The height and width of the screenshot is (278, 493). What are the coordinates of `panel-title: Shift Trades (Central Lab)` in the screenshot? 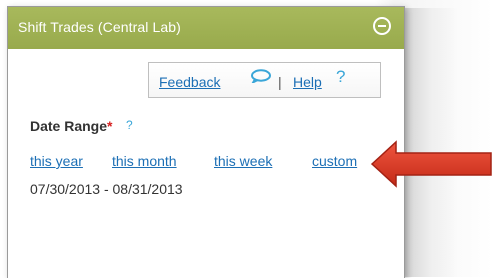 It's located at (99, 27).